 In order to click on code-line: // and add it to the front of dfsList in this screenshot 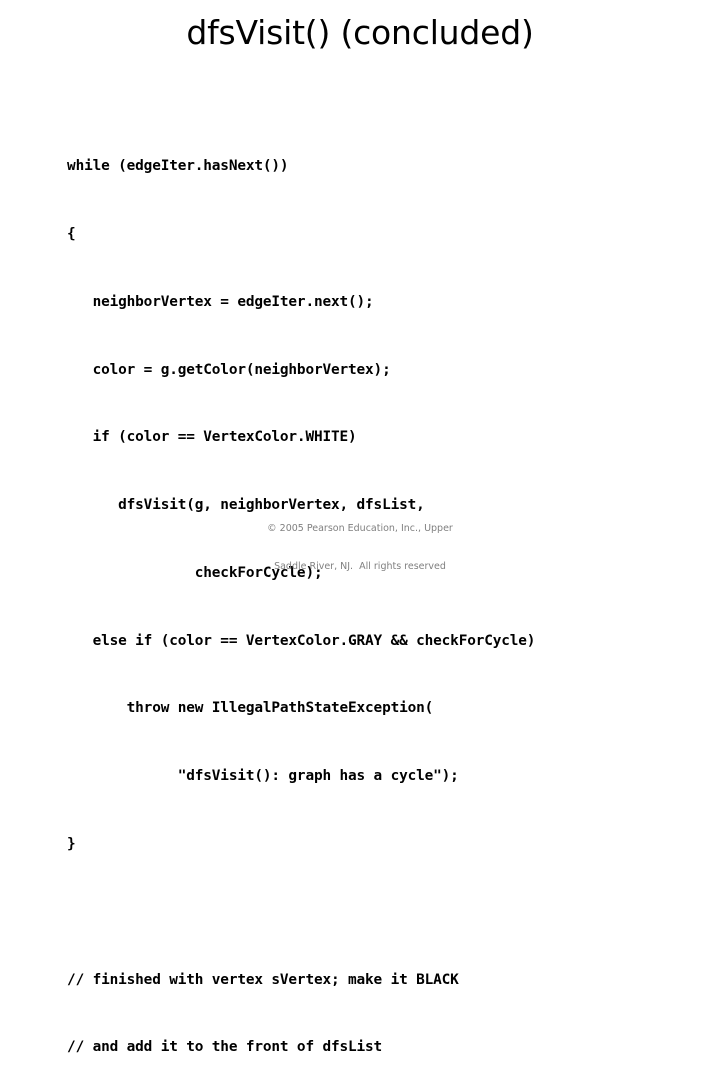, I will do `click(208, 1047)`.